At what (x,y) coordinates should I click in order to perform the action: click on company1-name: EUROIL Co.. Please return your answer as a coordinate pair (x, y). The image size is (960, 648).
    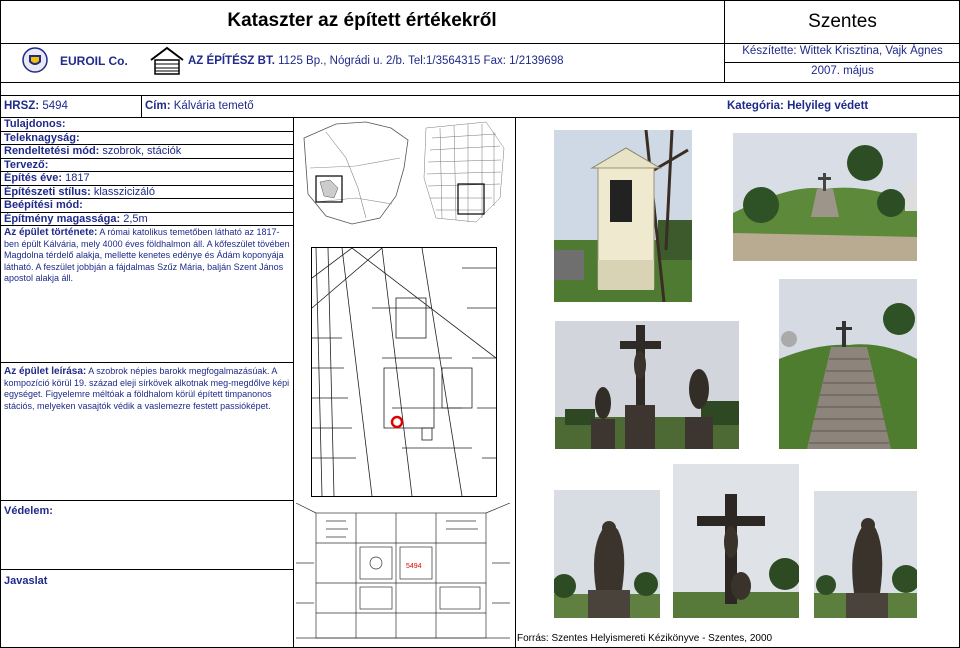
    Looking at the image, I should click on (94, 61).